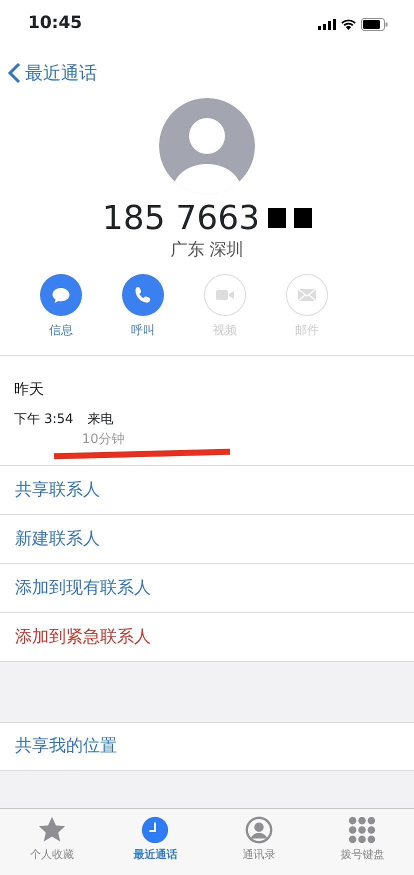  I want to click on call-type: 来电, so click(100, 420).